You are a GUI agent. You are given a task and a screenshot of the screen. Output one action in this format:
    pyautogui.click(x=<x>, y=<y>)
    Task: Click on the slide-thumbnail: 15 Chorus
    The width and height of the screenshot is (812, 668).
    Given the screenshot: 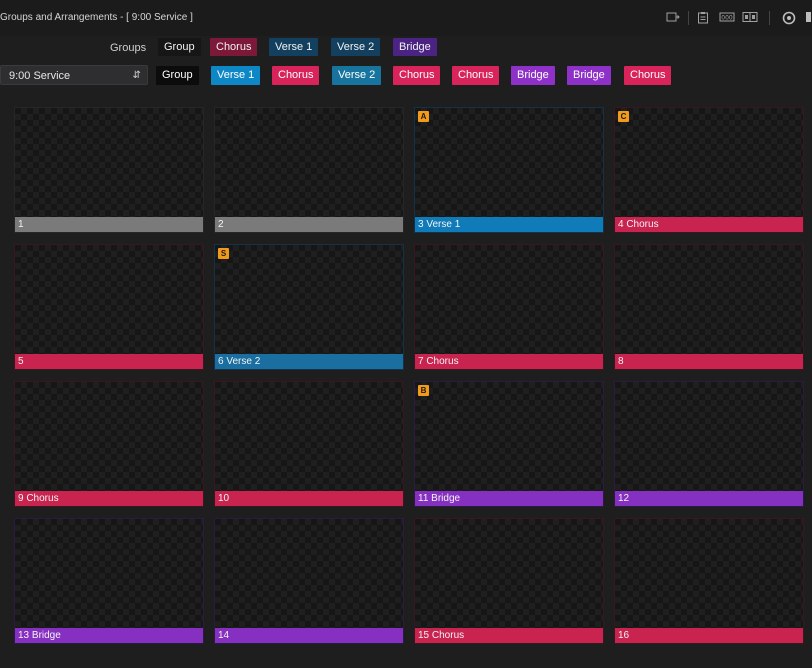 What is the action you would take?
    pyautogui.click(x=509, y=581)
    